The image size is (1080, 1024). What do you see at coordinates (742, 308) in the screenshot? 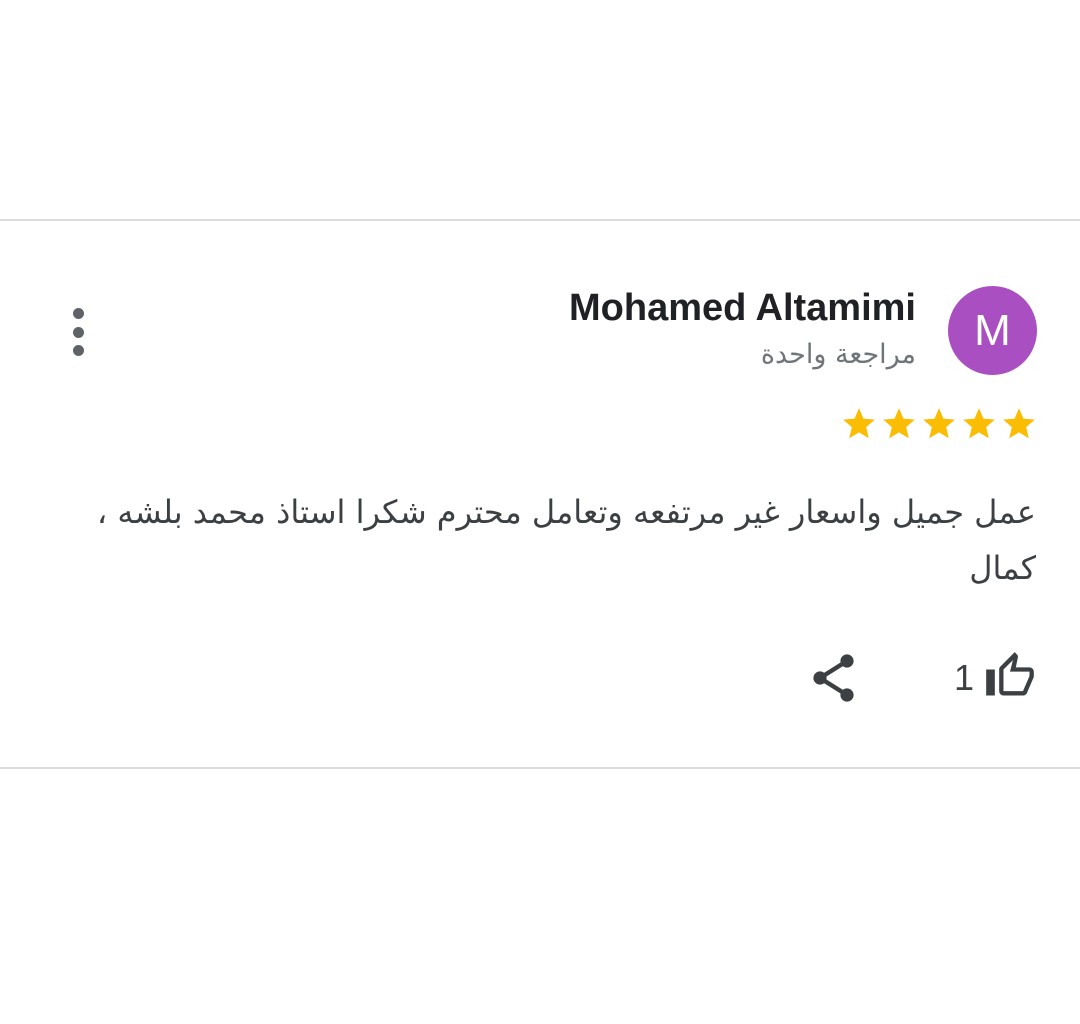
I see `reviewer-name: Mohamed Altamimi` at bounding box center [742, 308].